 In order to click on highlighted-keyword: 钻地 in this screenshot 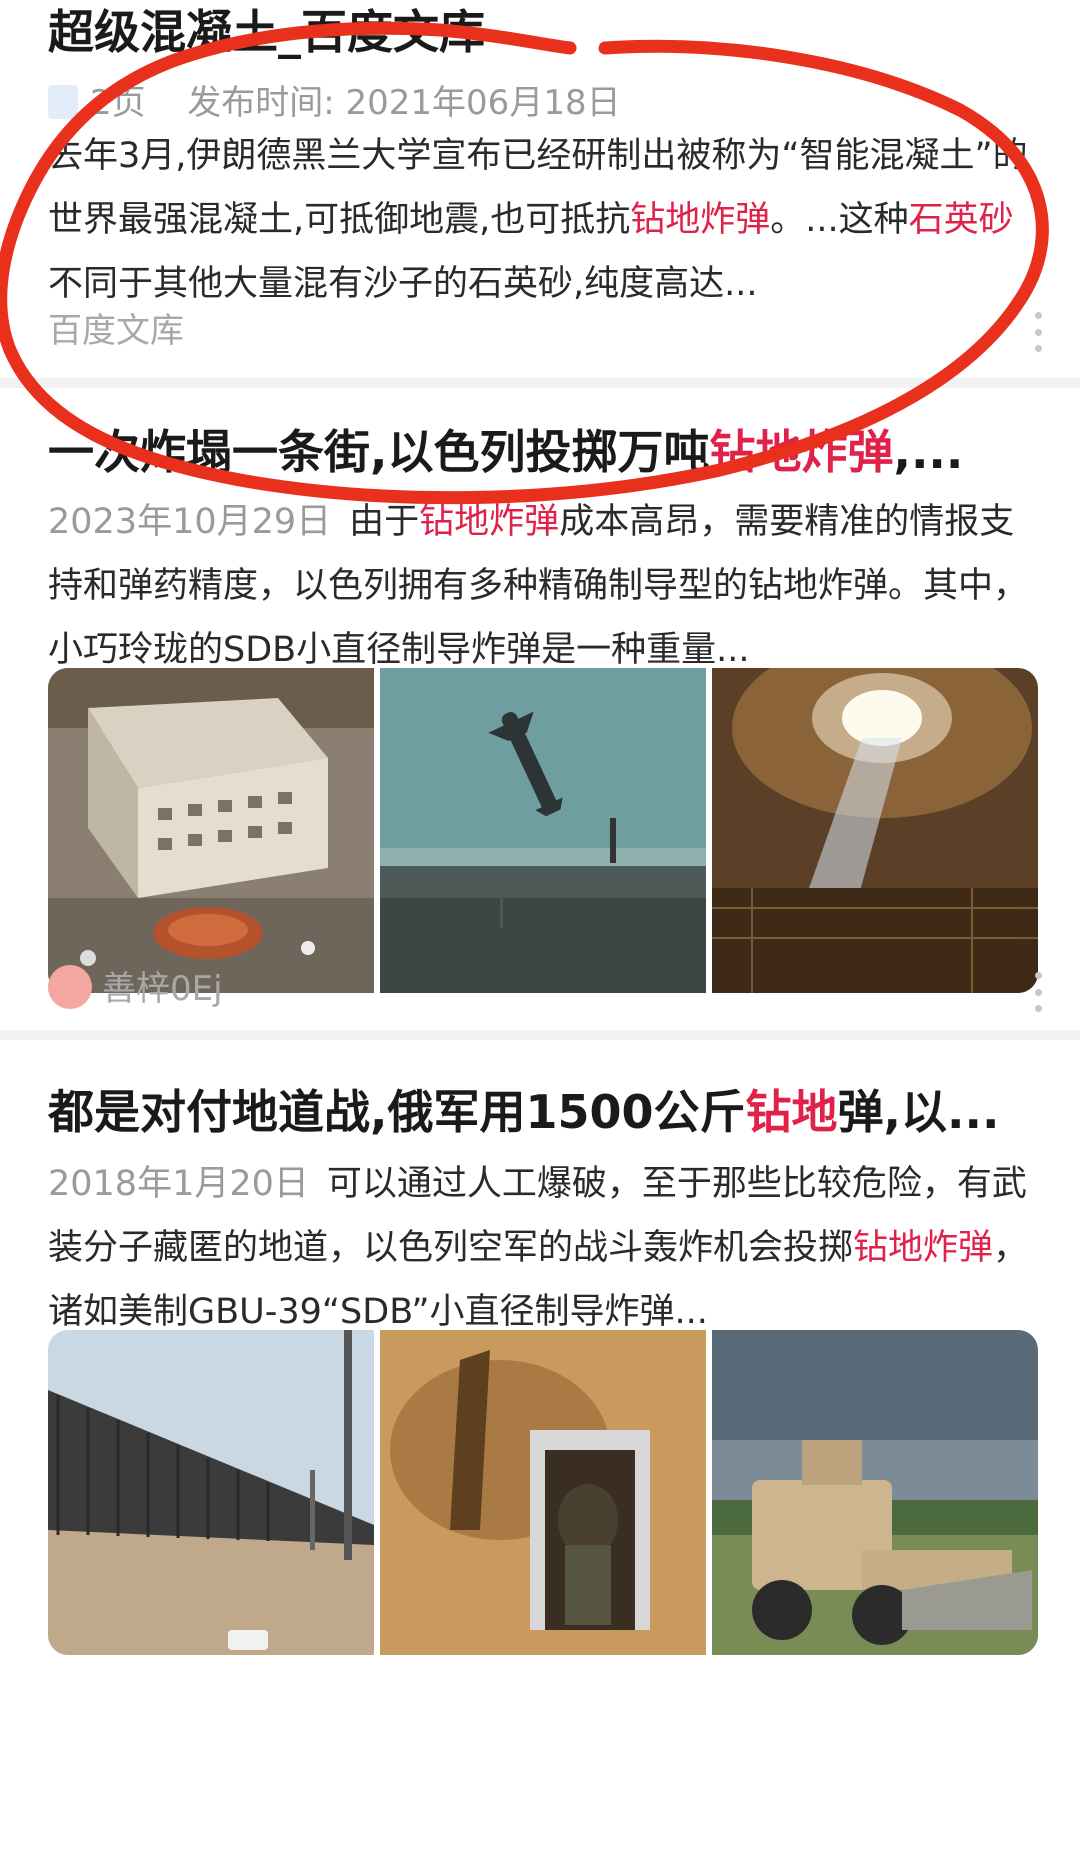, I will do `click(791, 1112)`.